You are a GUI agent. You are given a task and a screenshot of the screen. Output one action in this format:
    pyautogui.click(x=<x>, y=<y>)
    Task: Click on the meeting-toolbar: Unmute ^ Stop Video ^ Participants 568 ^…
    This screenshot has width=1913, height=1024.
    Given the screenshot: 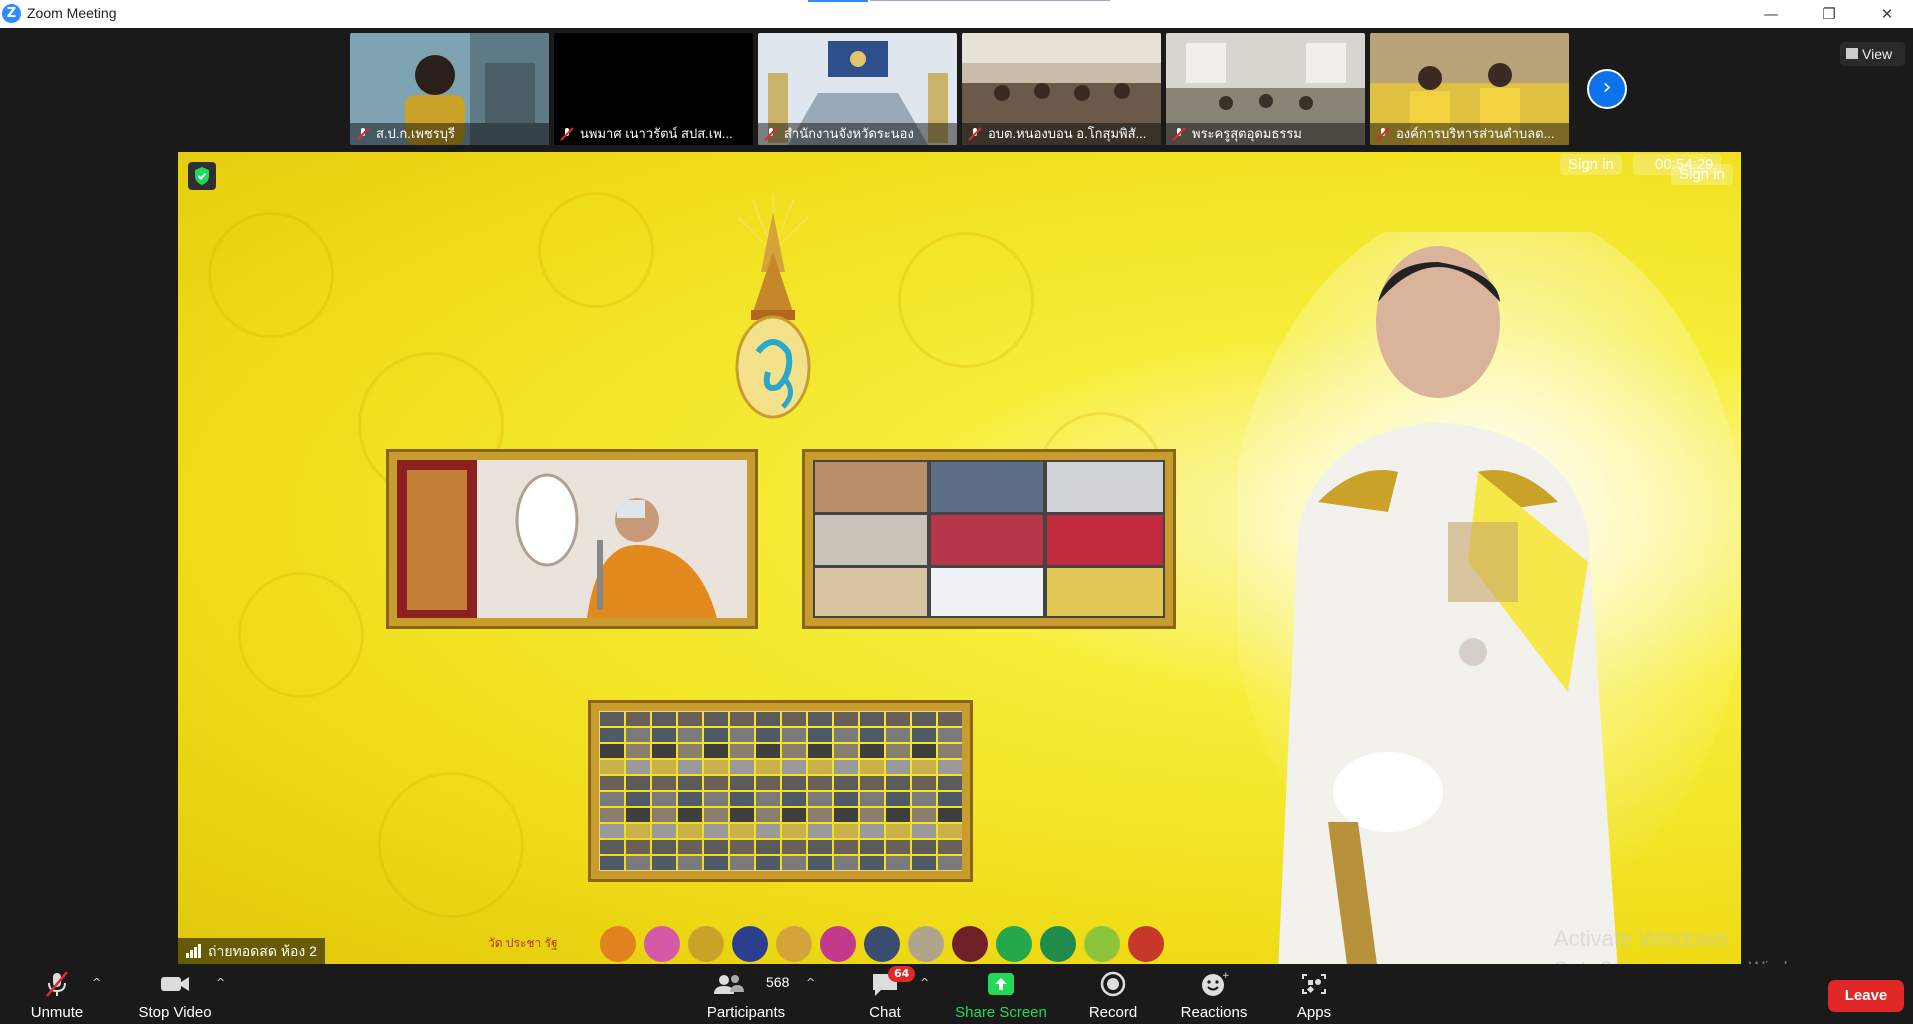 What is the action you would take?
    pyautogui.click(x=956, y=994)
    